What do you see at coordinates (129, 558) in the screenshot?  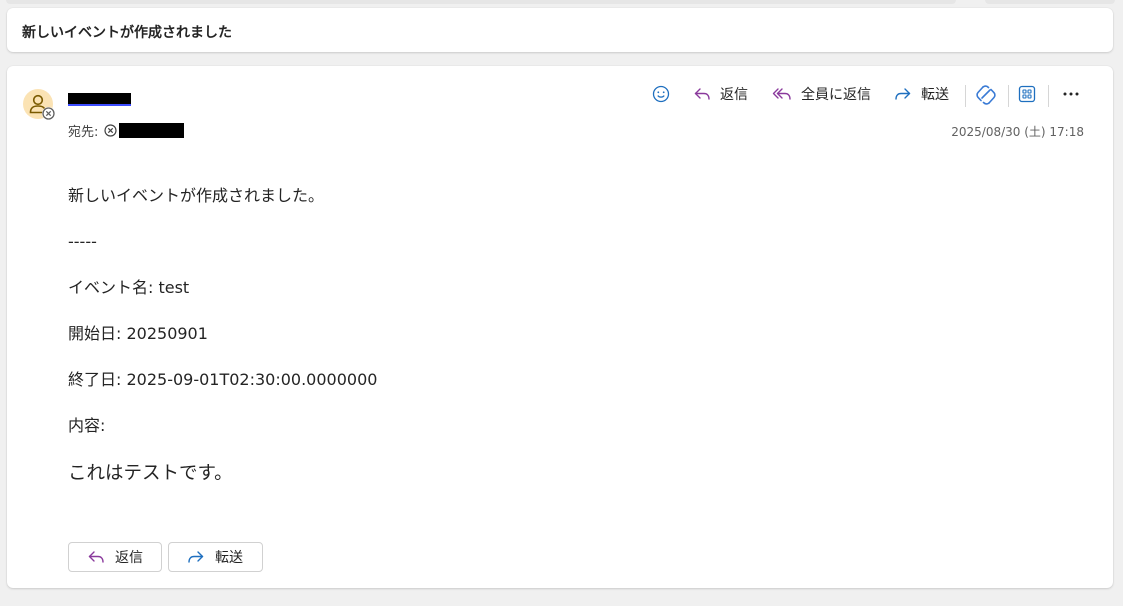 I see `bottom-reply-label: 返信` at bounding box center [129, 558].